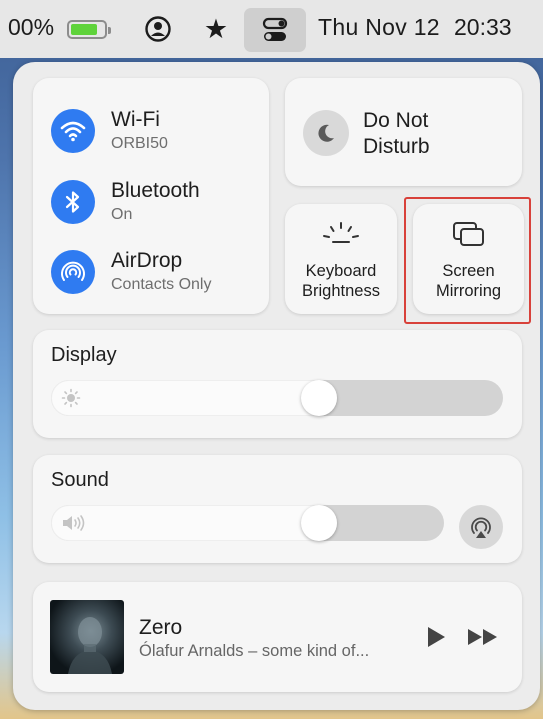  What do you see at coordinates (73, 272) in the screenshot?
I see `airdrop-icon` at bounding box center [73, 272].